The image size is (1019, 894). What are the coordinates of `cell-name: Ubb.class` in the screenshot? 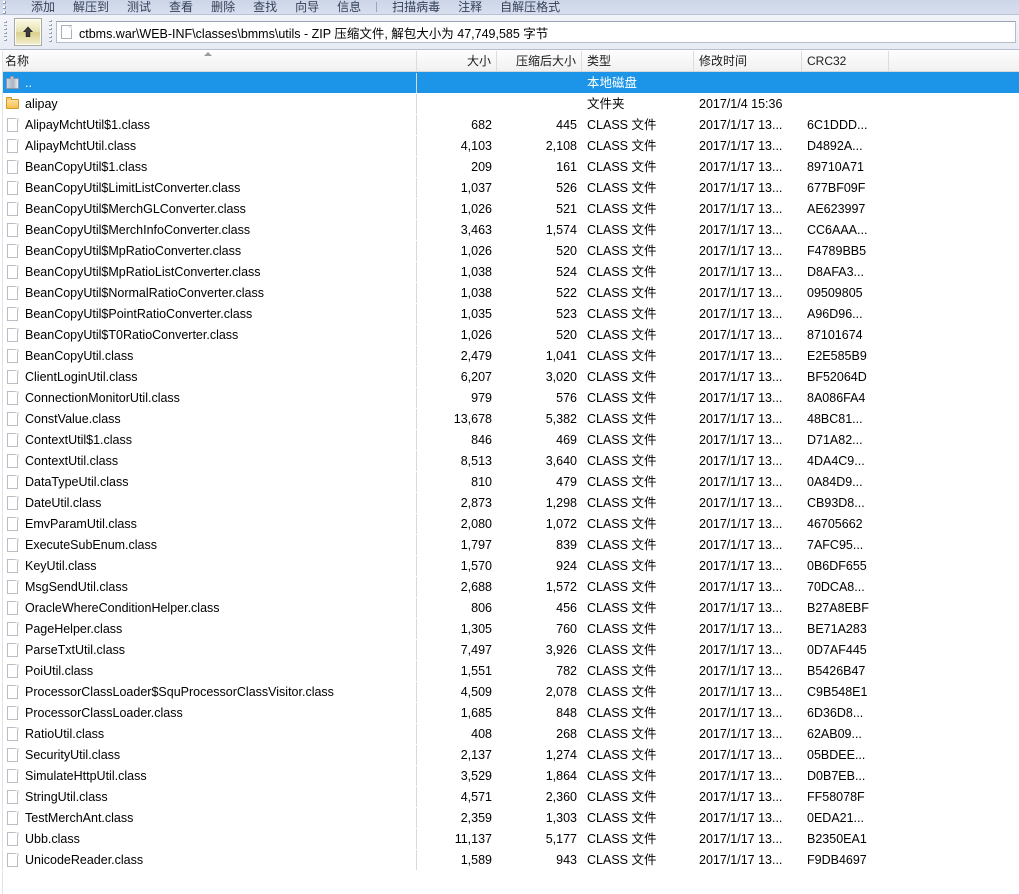 It's located at (208, 838).